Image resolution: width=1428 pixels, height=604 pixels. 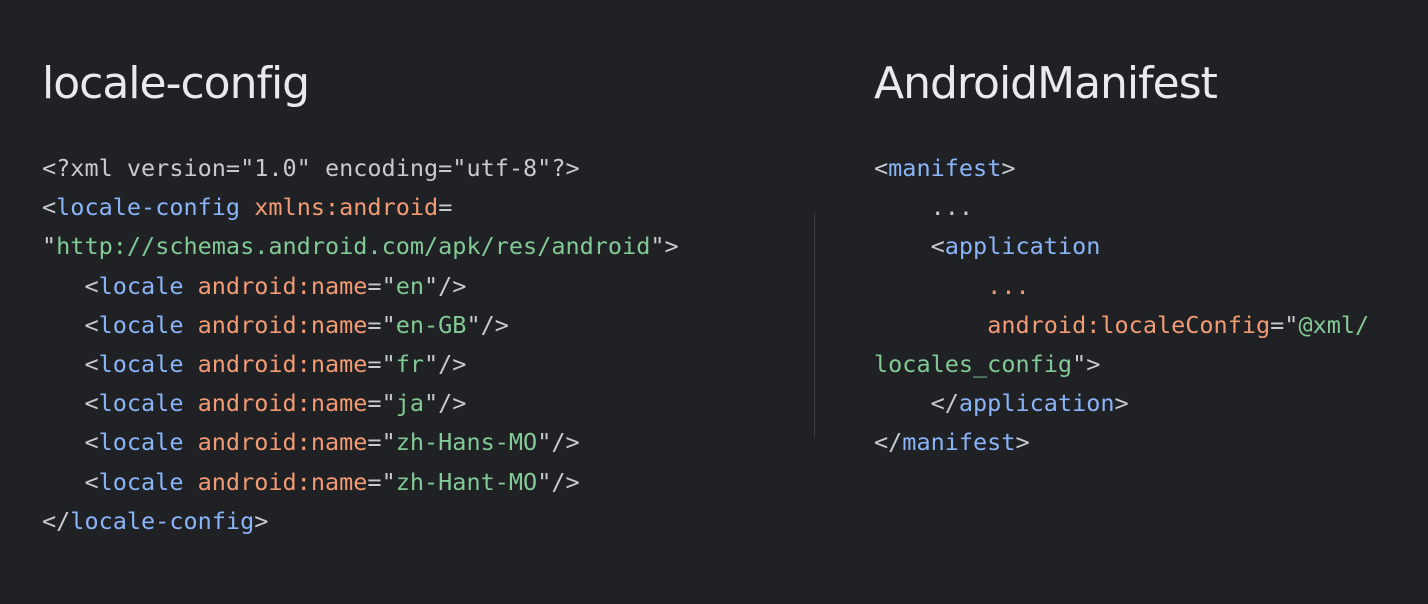 I want to click on code-line: <manifest>, so click(x=1121, y=168).